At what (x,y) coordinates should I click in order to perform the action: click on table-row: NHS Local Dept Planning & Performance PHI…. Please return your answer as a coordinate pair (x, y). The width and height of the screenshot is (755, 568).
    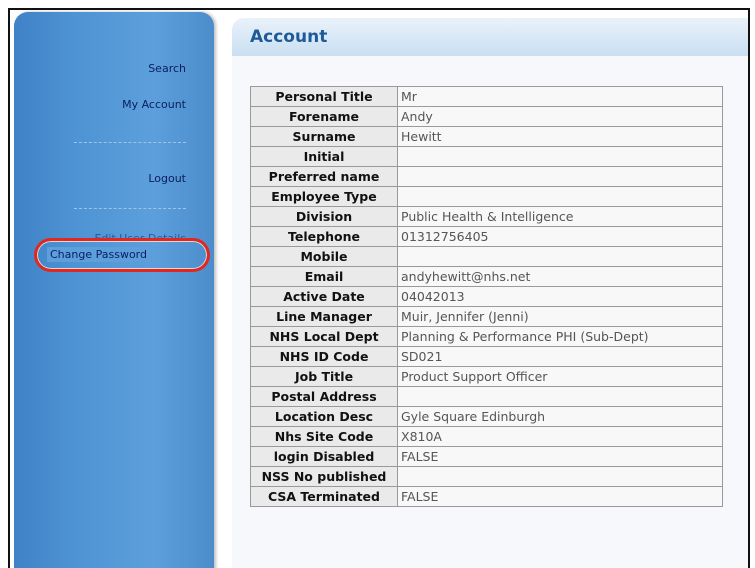
    Looking at the image, I should click on (486, 336).